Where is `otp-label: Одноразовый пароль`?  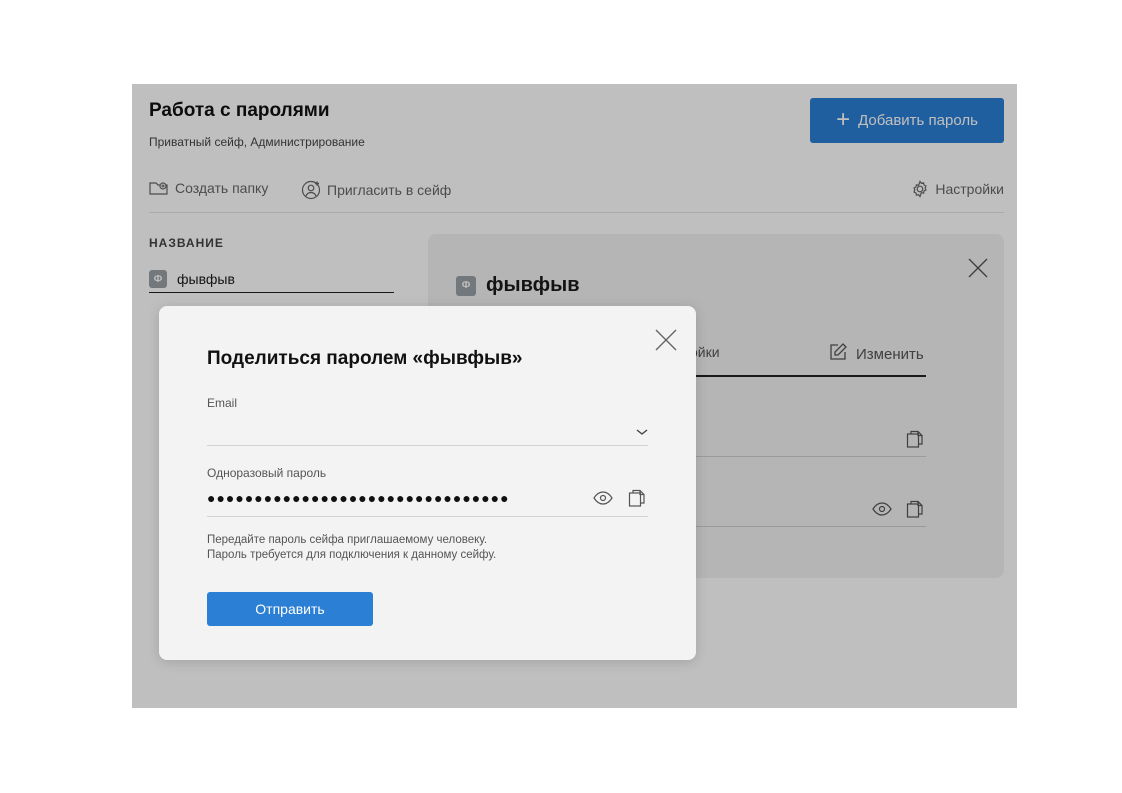
otp-label: Одноразовый пароль is located at coordinates (267, 473).